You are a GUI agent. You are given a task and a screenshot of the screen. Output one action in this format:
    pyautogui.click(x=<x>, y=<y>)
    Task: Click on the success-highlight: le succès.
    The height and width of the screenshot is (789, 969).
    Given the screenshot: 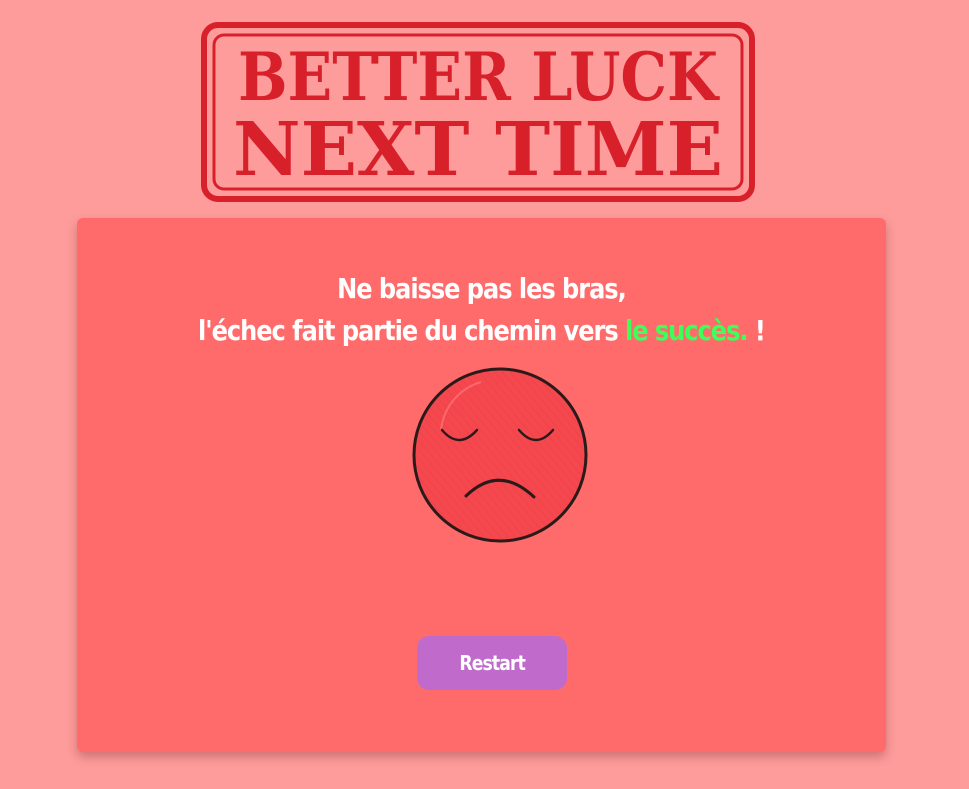 What is the action you would take?
    pyautogui.click(x=687, y=330)
    